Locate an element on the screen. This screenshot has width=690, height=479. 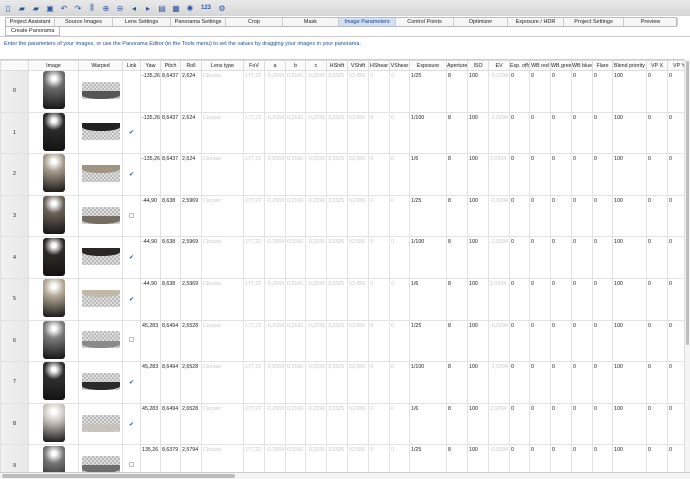
column-header-image: Image is located at coordinates (53, 65).